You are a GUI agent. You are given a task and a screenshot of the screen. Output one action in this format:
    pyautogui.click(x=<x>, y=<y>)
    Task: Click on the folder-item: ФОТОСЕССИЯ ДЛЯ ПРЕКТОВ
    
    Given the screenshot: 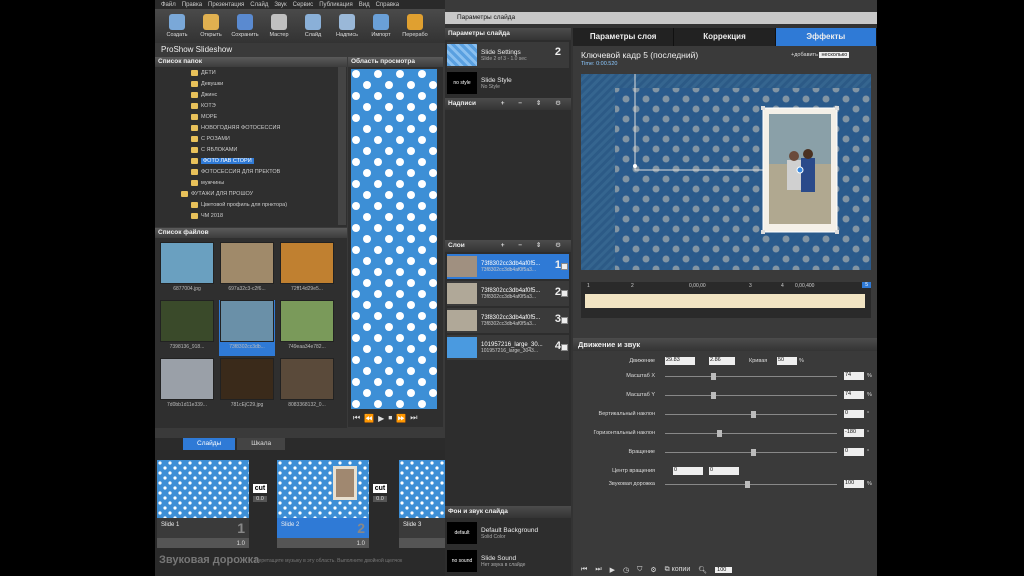 What is the action you would take?
    pyautogui.click(x=246, y=171)
    